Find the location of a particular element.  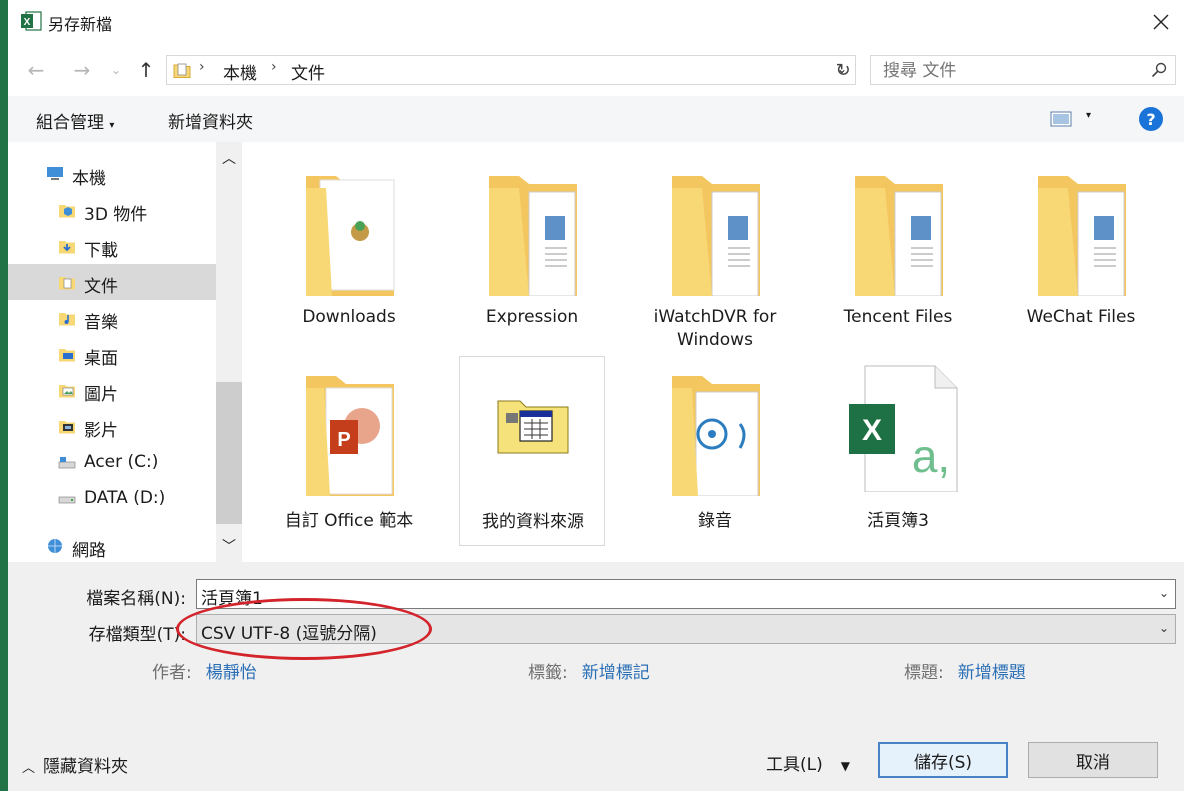

add-title-link: 新增標題 is located at coordinates (992, 673).